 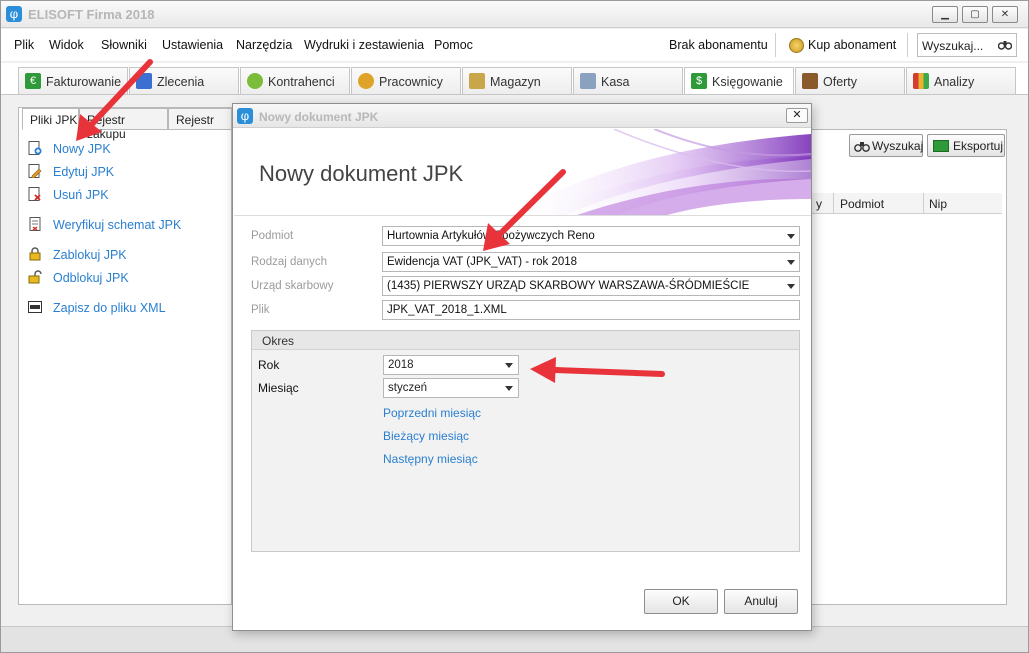 What do you see at coordinates (264, 45) in the screenshot?
I see `menu-narzedzia: Narzędzia` at bounding box center [264, 45].